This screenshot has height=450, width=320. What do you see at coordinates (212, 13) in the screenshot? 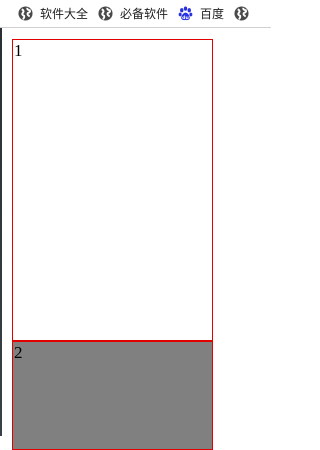
I see `bookmark-label: 百度` at bounding box center [212, 13].